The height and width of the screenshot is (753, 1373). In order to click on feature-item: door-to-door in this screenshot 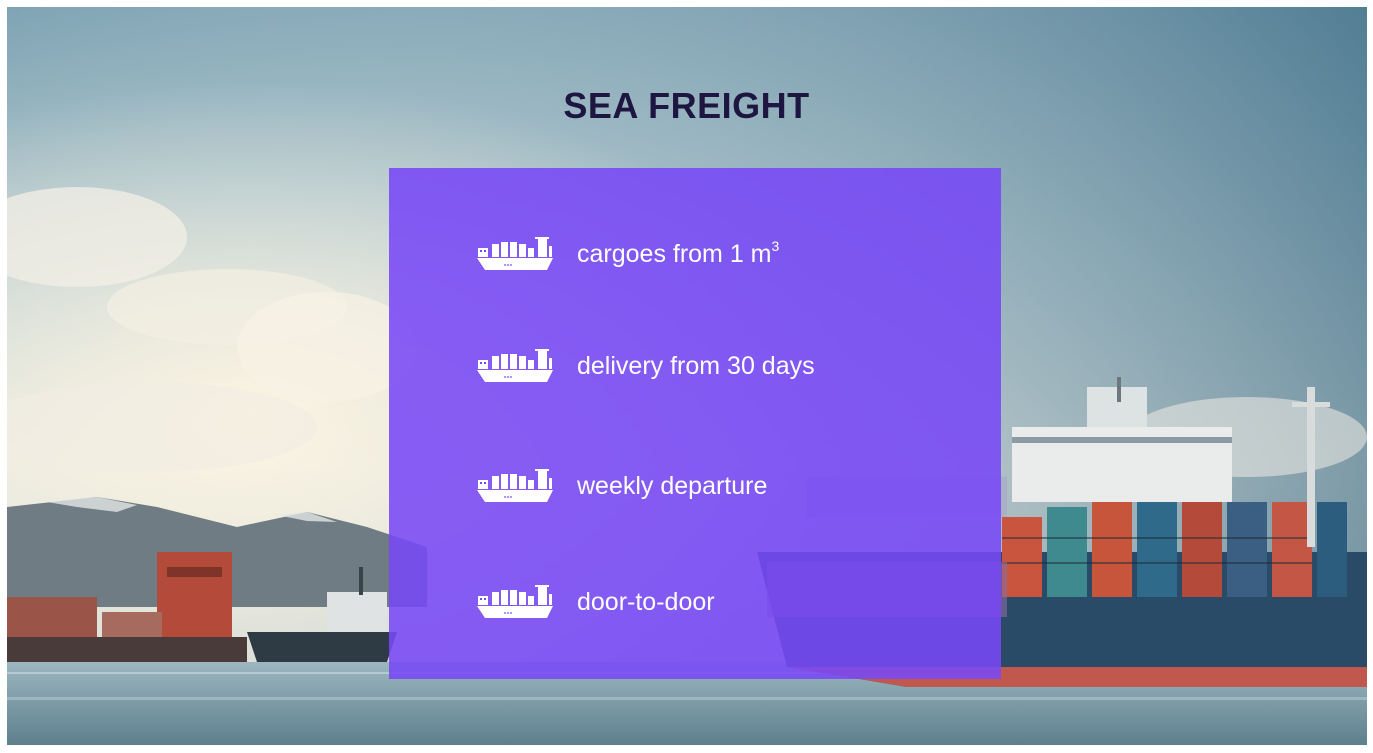, I will do `click(595, 602)`.